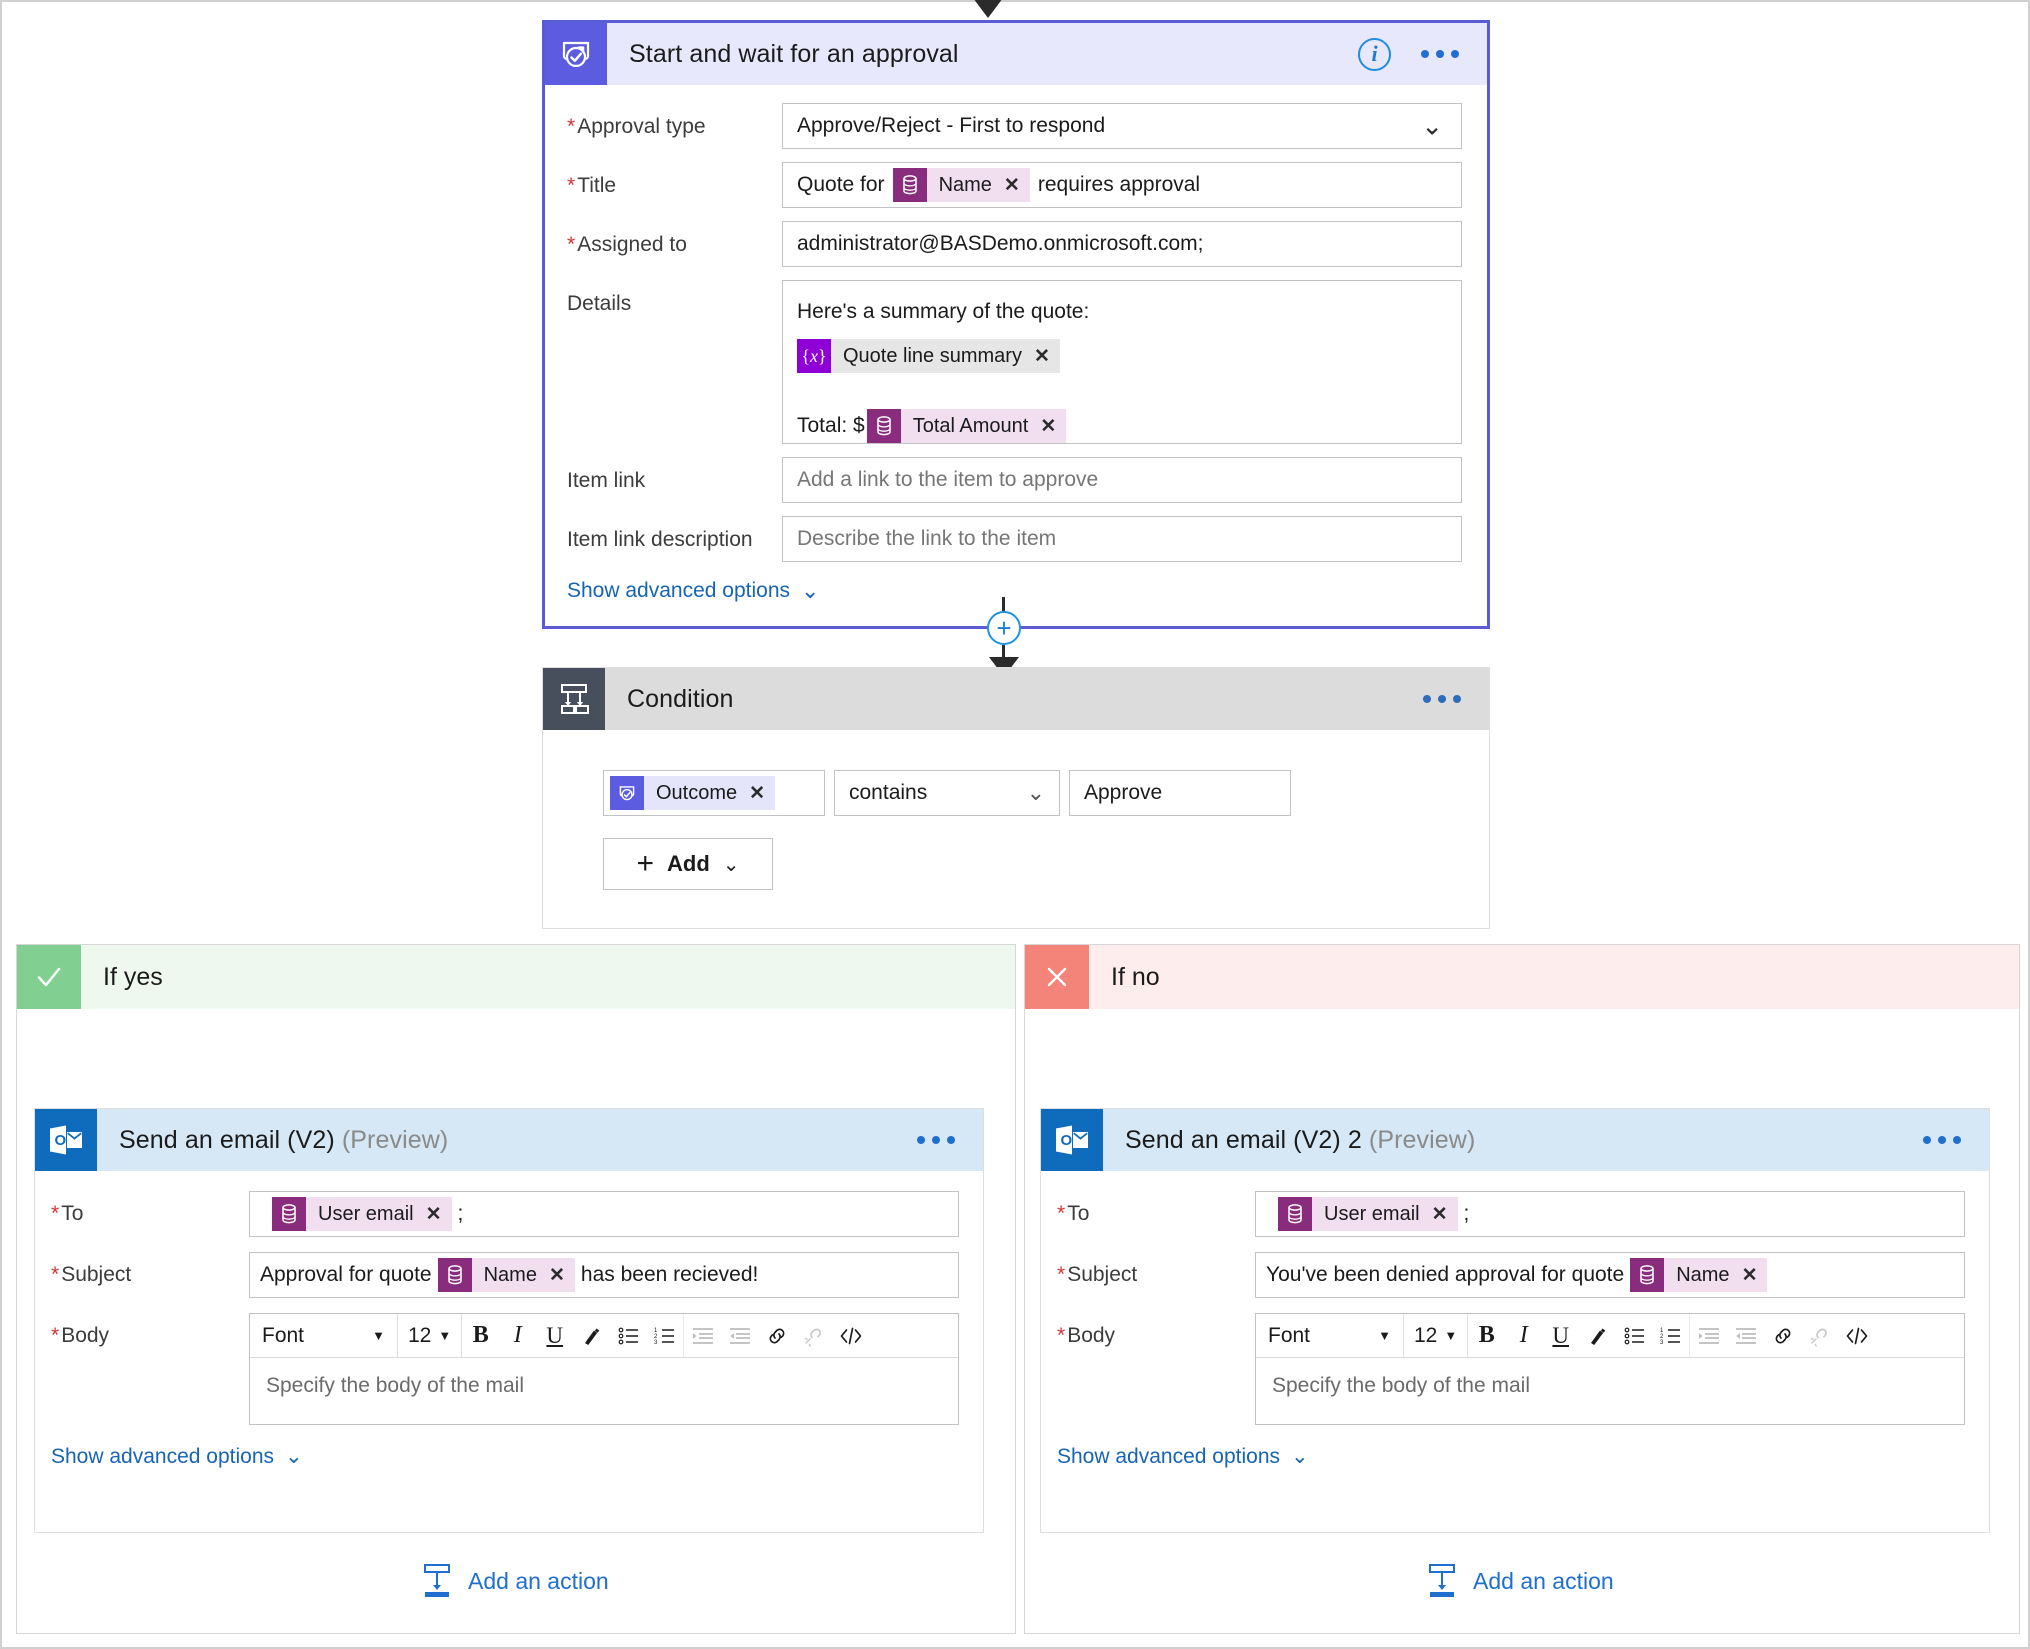 The height and width of the screenshot is (1649, 2030). What do you see at coordinates (1122, 126) in the screenshot?
I see `approval-type-select: Approve/Reject - First to respond ⌄` at bounding box center [1122, 126].